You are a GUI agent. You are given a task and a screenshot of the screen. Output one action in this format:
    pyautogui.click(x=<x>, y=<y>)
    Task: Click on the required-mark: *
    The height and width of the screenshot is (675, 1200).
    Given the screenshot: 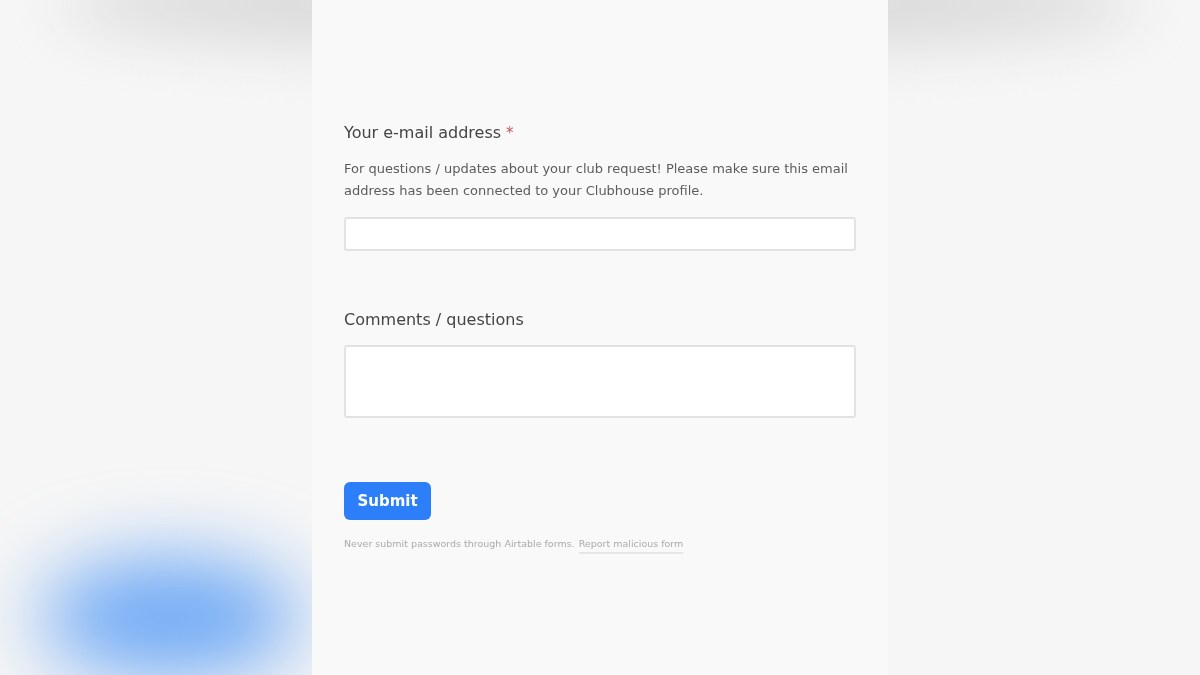 What is the action you would take?
    pyautogui.click(x=510, y=133)
    